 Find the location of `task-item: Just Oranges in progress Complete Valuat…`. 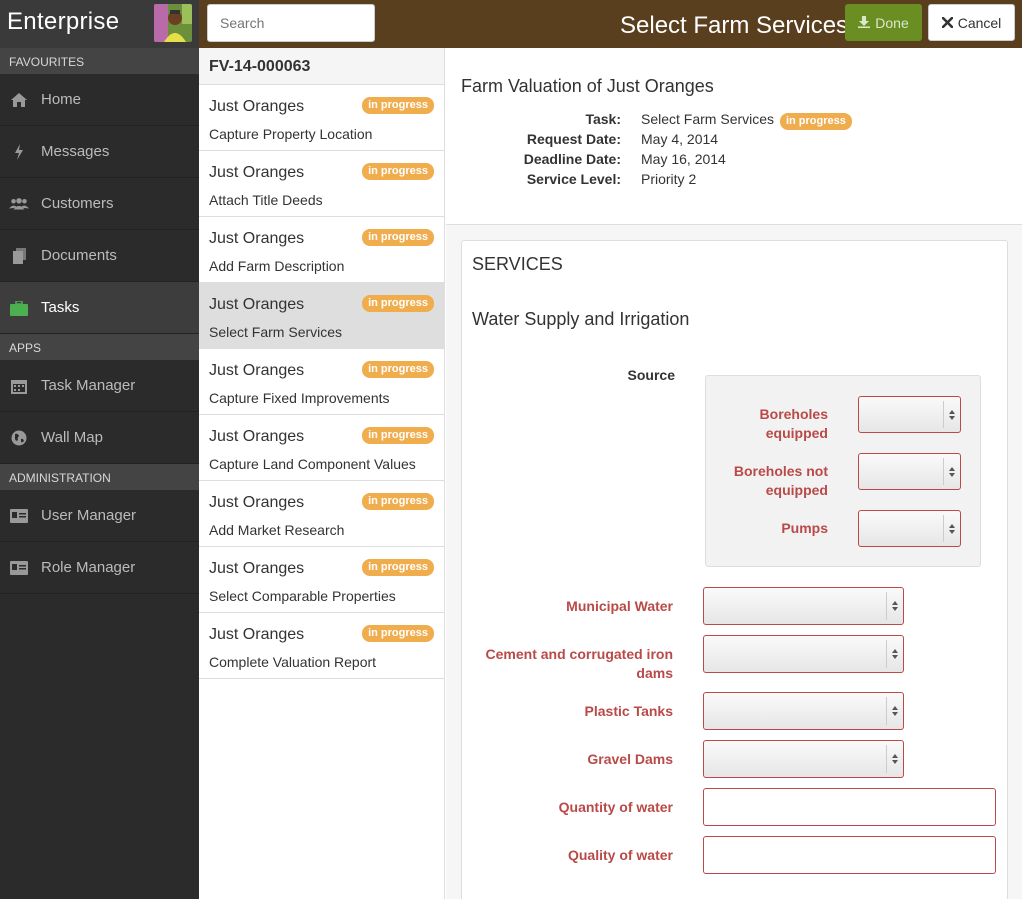

task-item: Just Oranges in progress Complete Valuat… is located at coordinates (321, 646).